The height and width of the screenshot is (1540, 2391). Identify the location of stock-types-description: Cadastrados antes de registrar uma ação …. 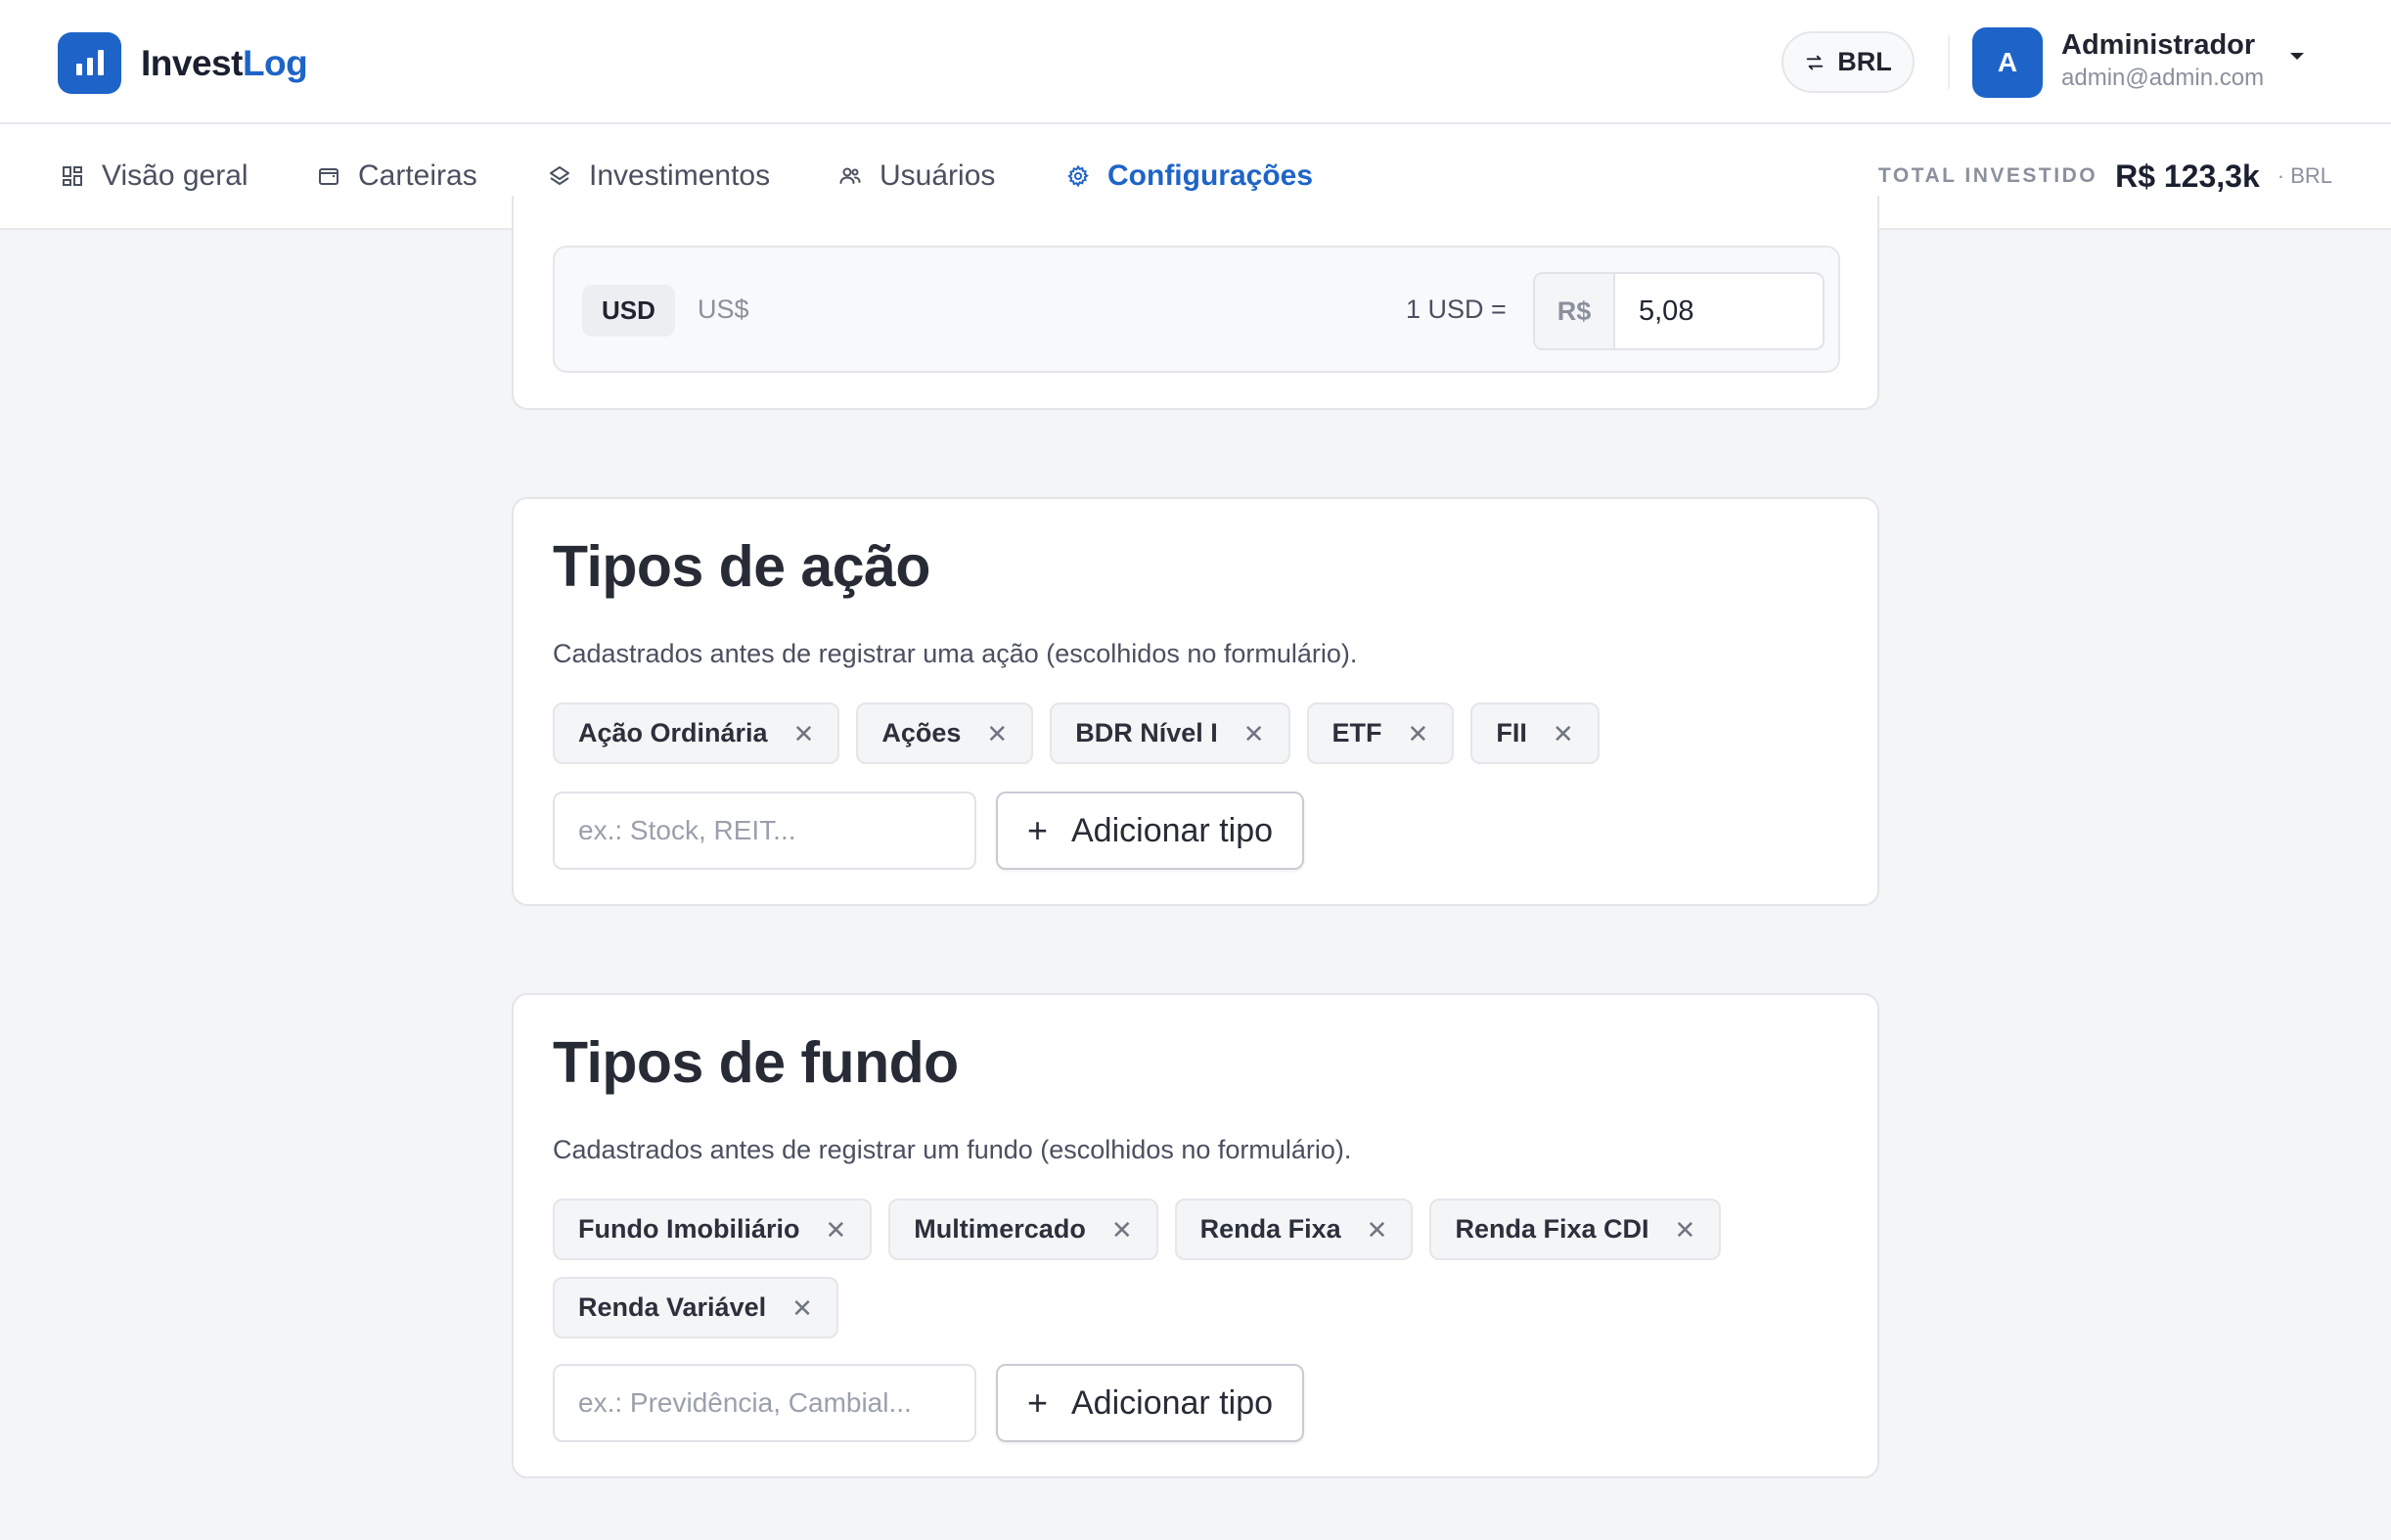
(956, 653).